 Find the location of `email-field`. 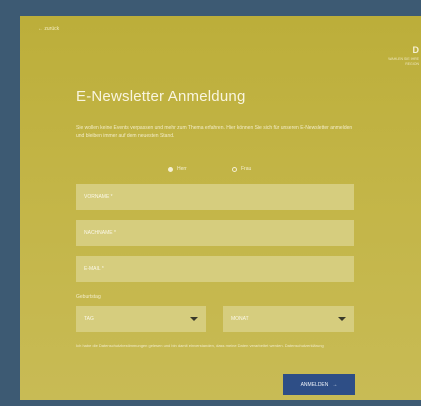

email-field is located at coordinates (215, 269).